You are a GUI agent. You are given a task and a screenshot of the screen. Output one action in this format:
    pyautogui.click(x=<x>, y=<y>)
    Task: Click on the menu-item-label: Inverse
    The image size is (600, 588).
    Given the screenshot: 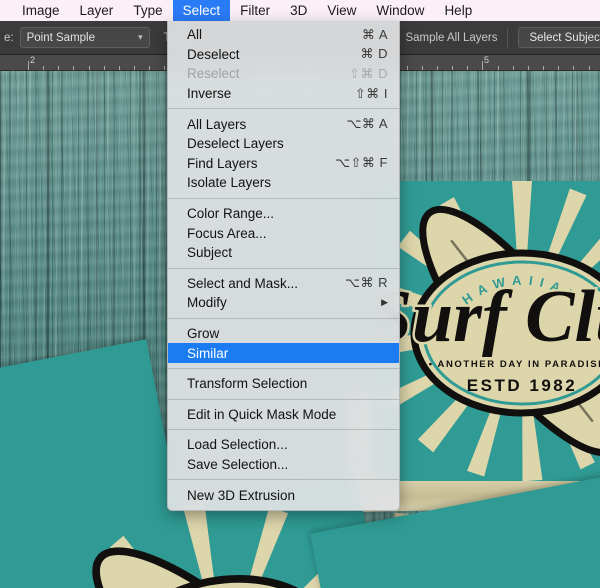 What is the action you would take?
    pyautogui.click(x=209, y=94)
    